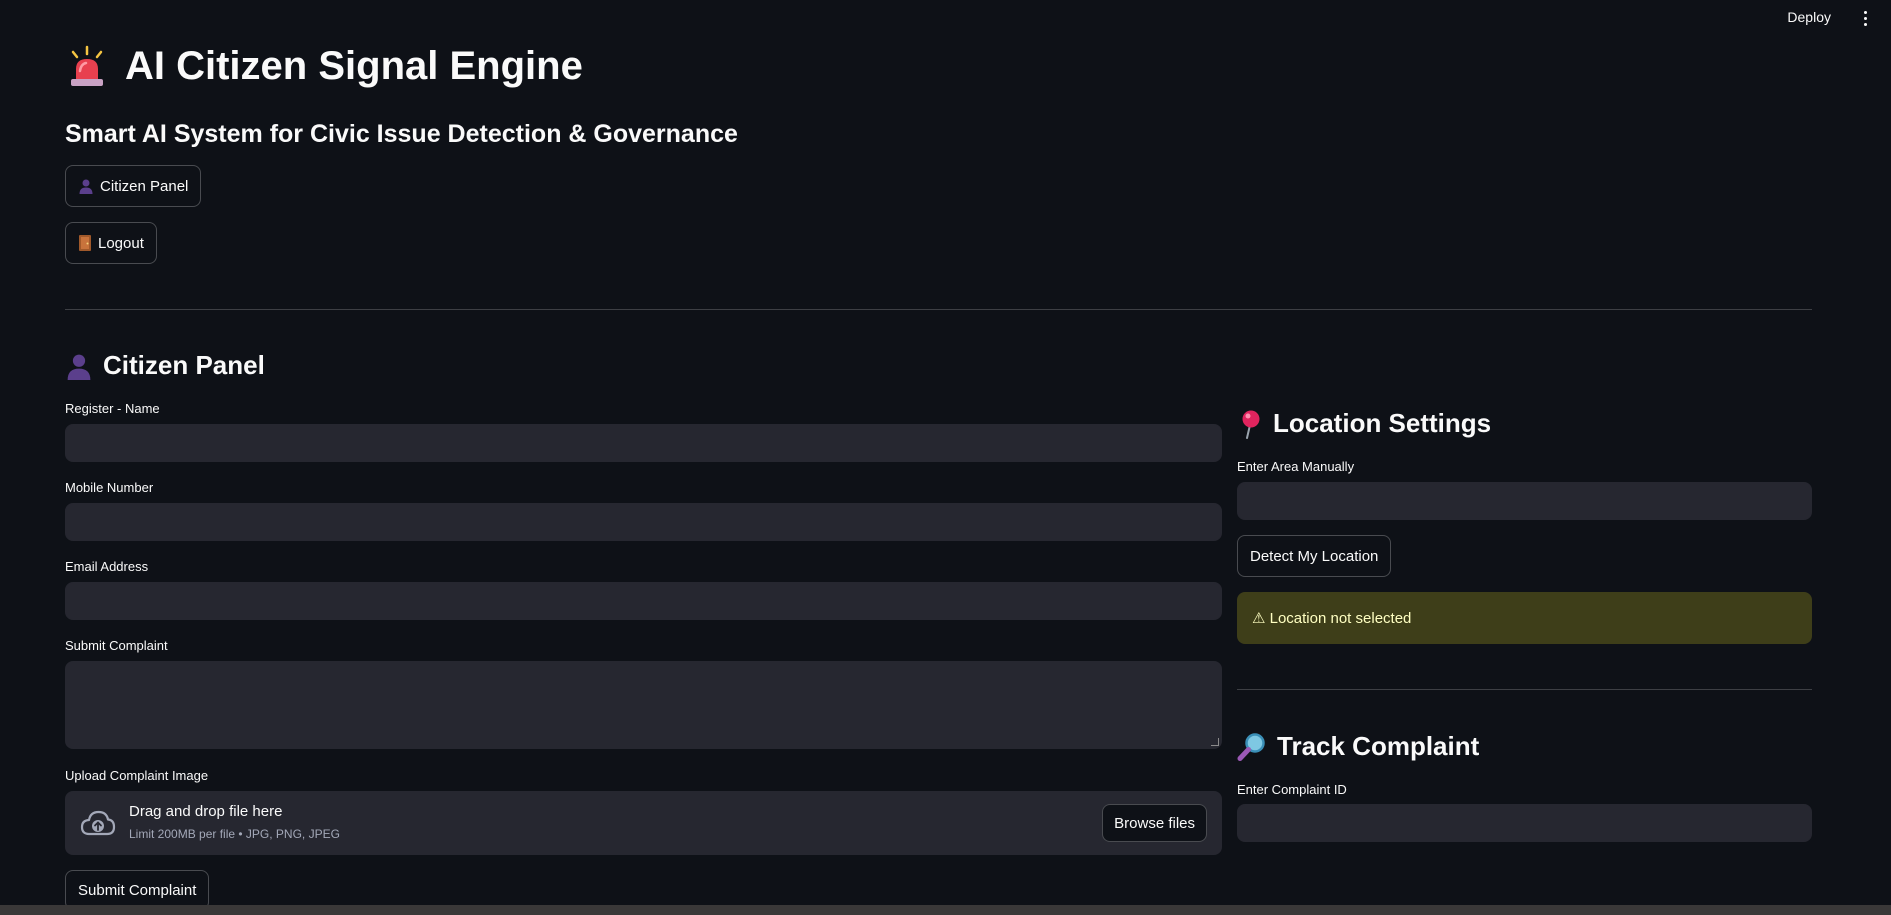 The image size is (1891, 915). I want to click on complaint-textarea, so click(643, 705).